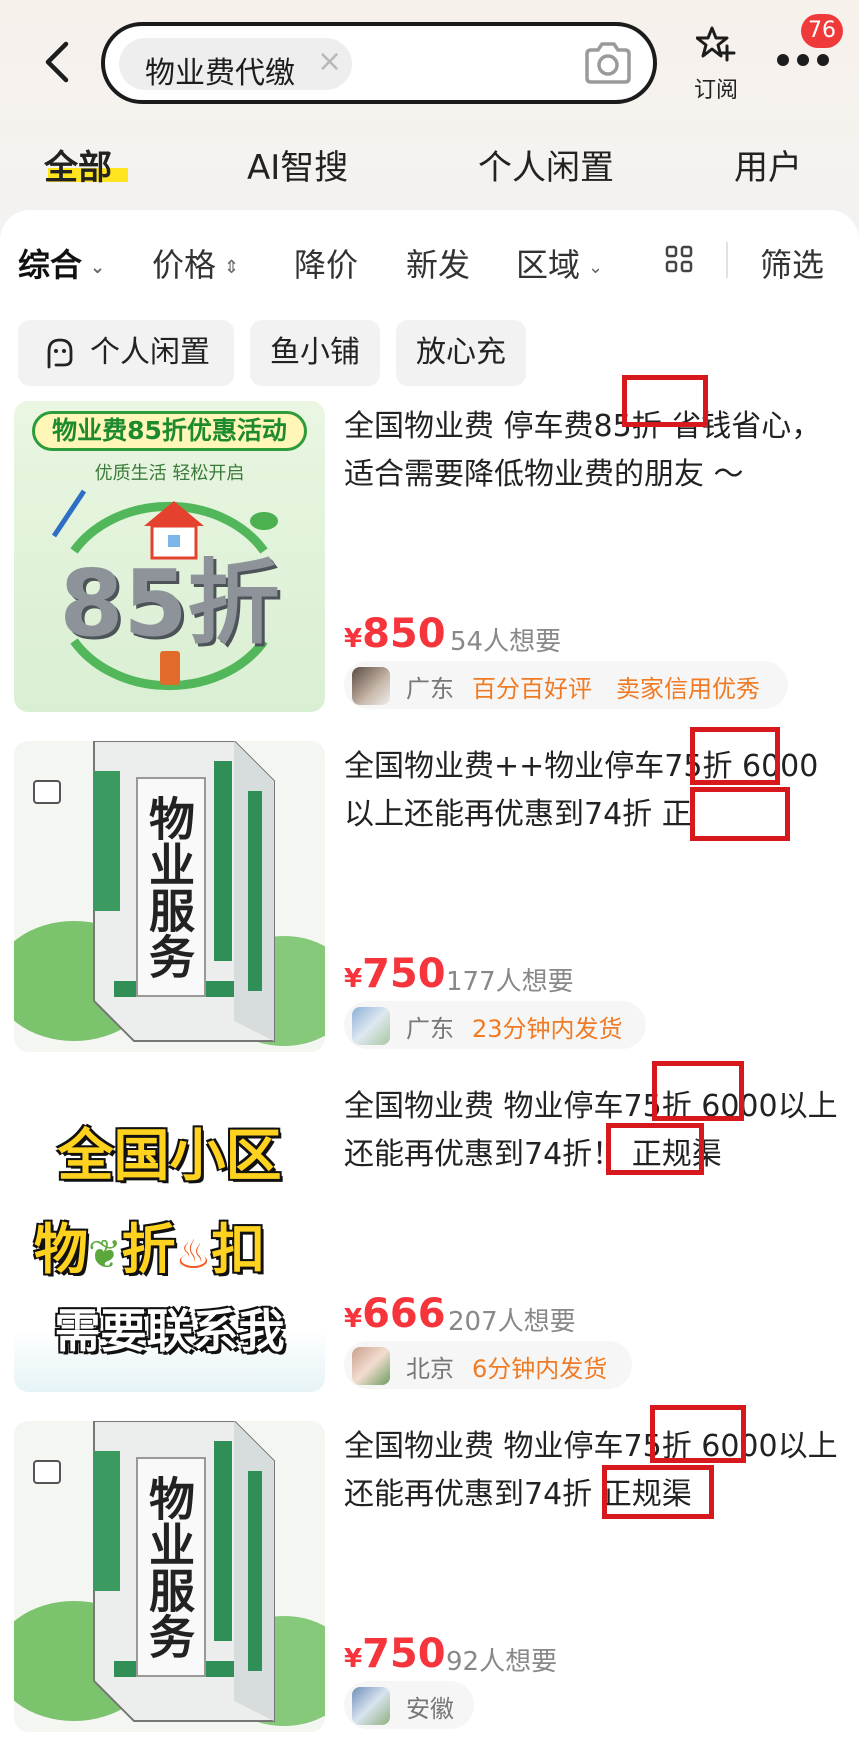  I want to click on more-menu-icon, so click(803, 60).